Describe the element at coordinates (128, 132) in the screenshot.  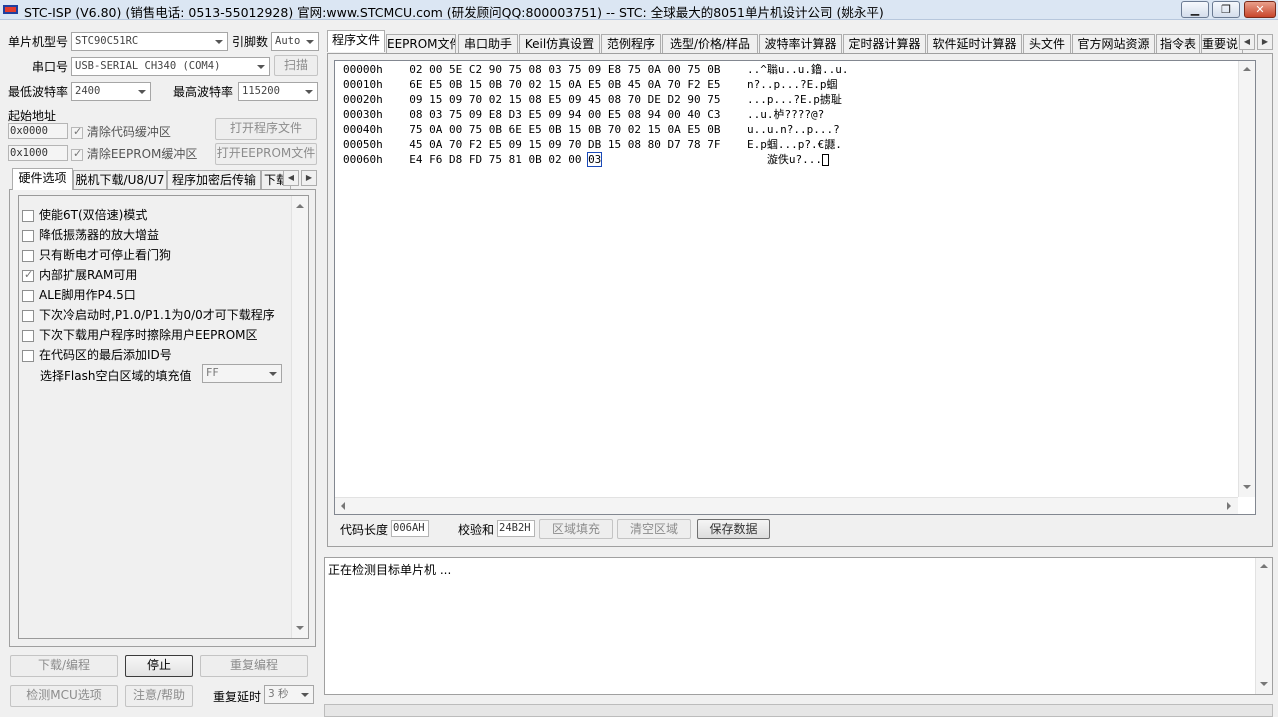
I see `clear-code-label: 清除代码缓冲区` at that location.